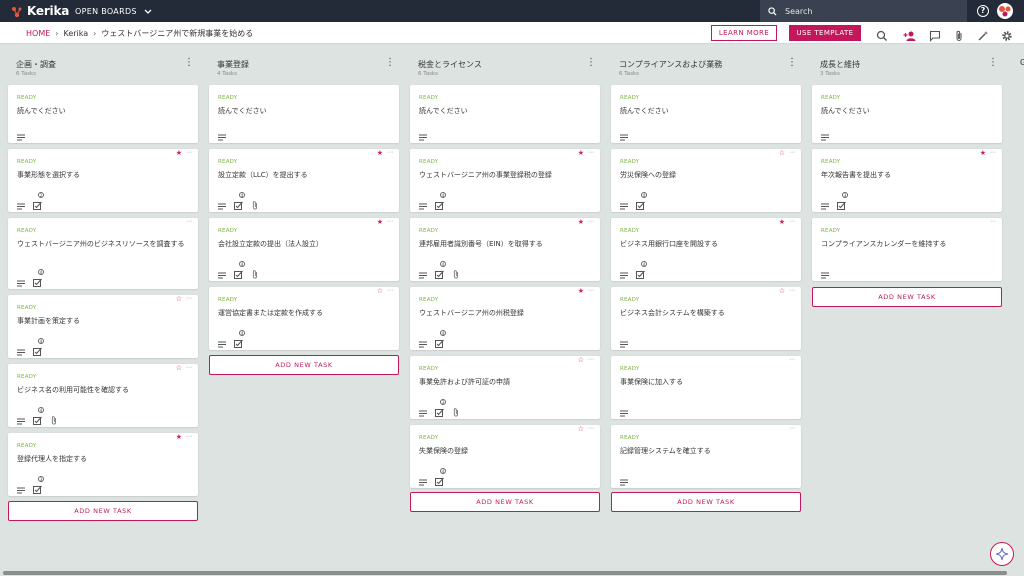  I want to click on task-card: READY ビジネス会計システムを構築する ☆ ⋯, so click(706, 318).